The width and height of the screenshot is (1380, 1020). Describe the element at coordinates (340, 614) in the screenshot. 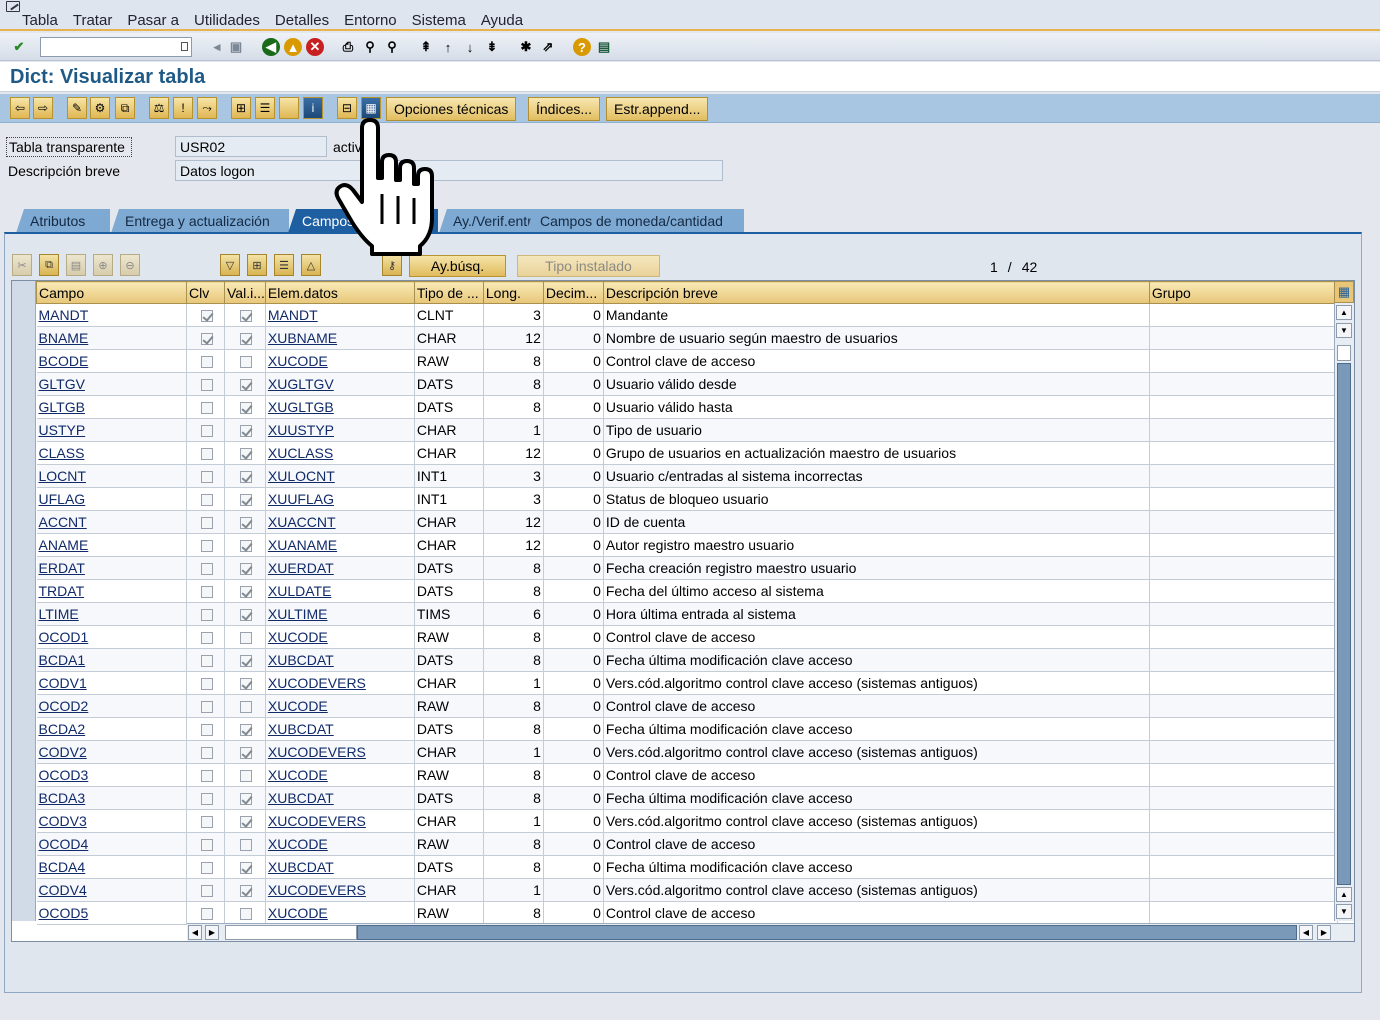

I see `data-element-cell: XULTIME` at that location.